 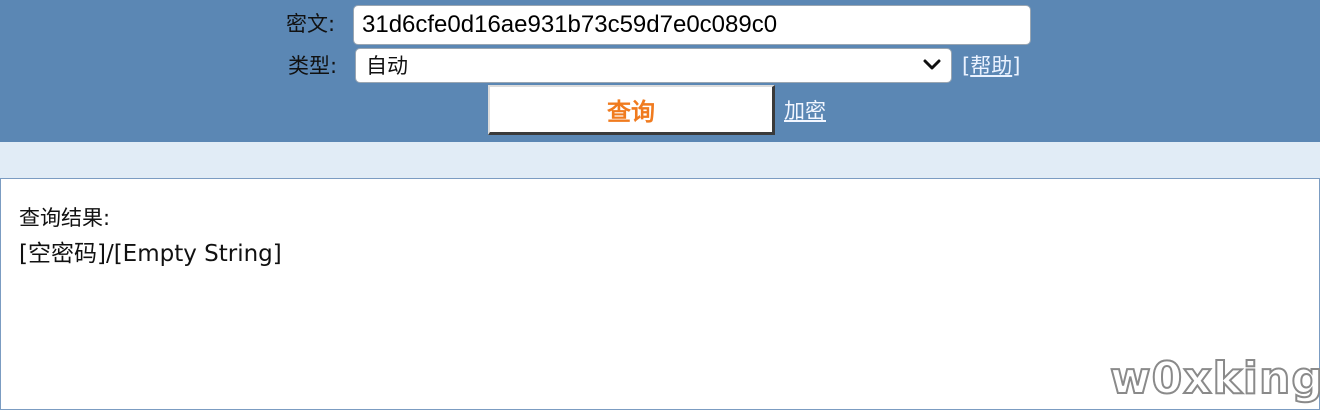 What do you see at coordinates (932, 64) in the screenshot?
I see `chevron-down-icon` at bounding box center [932, 64].